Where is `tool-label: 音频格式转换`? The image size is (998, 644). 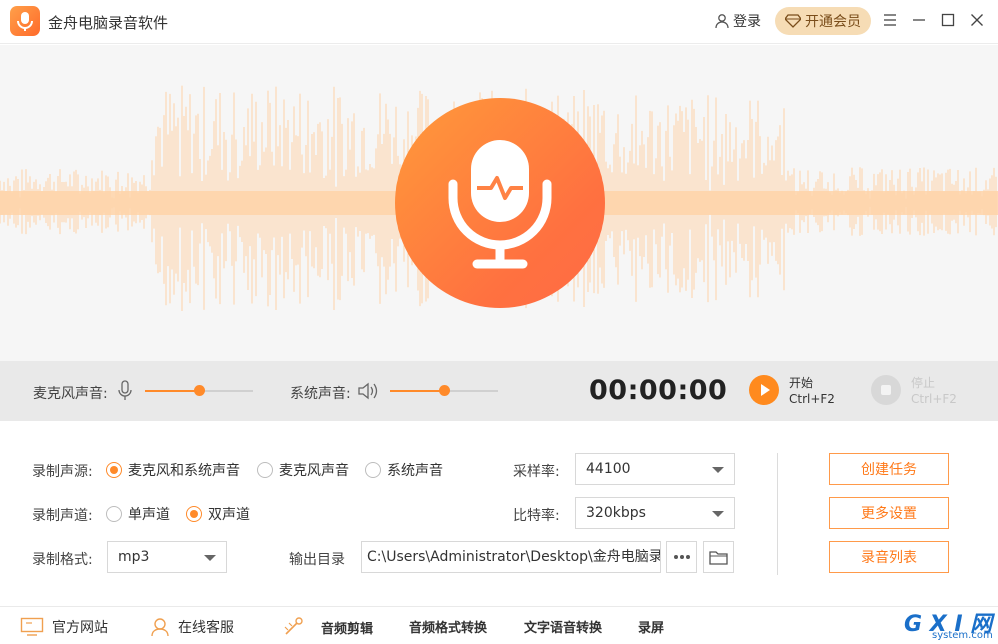 tool-label: 音频格式转换 is located at coordinates (448, 628).